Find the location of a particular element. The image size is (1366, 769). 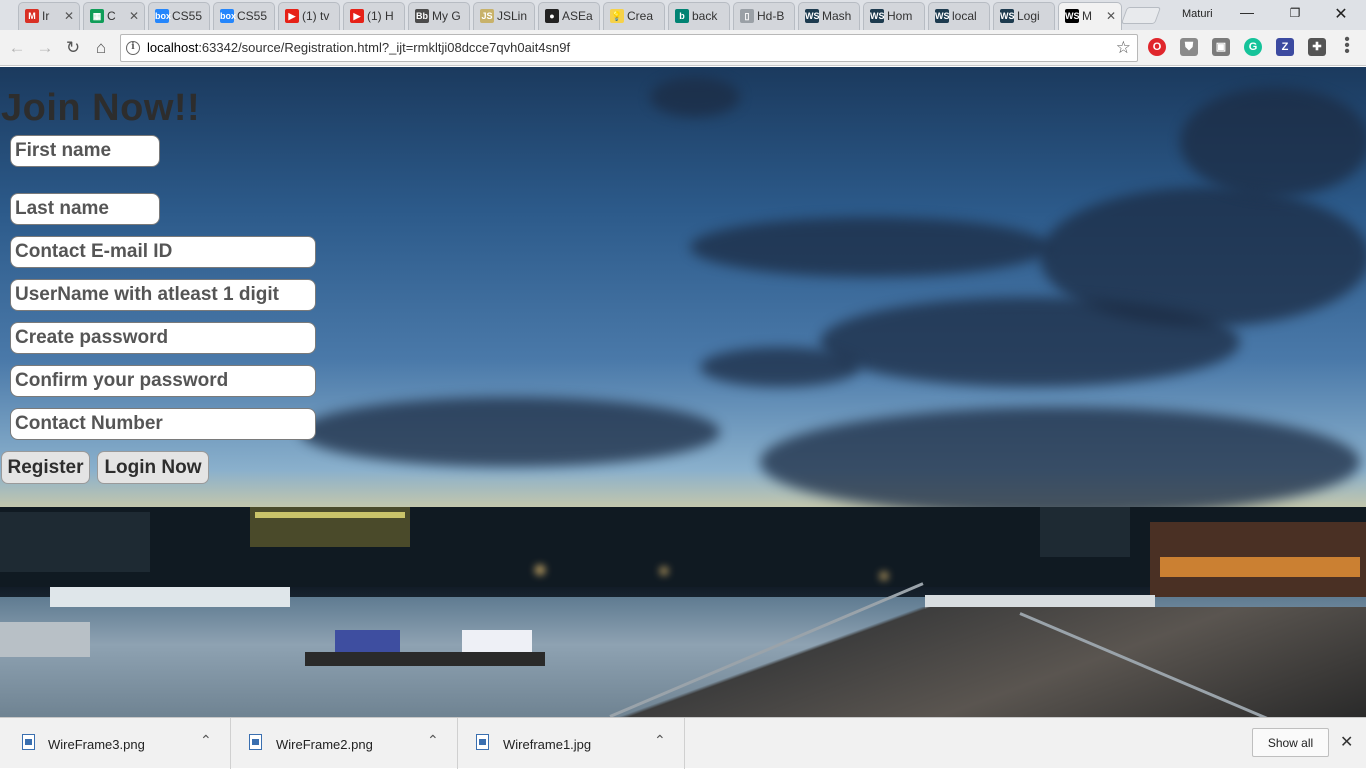

back-icon: ← is located at coordinates (17, 48).